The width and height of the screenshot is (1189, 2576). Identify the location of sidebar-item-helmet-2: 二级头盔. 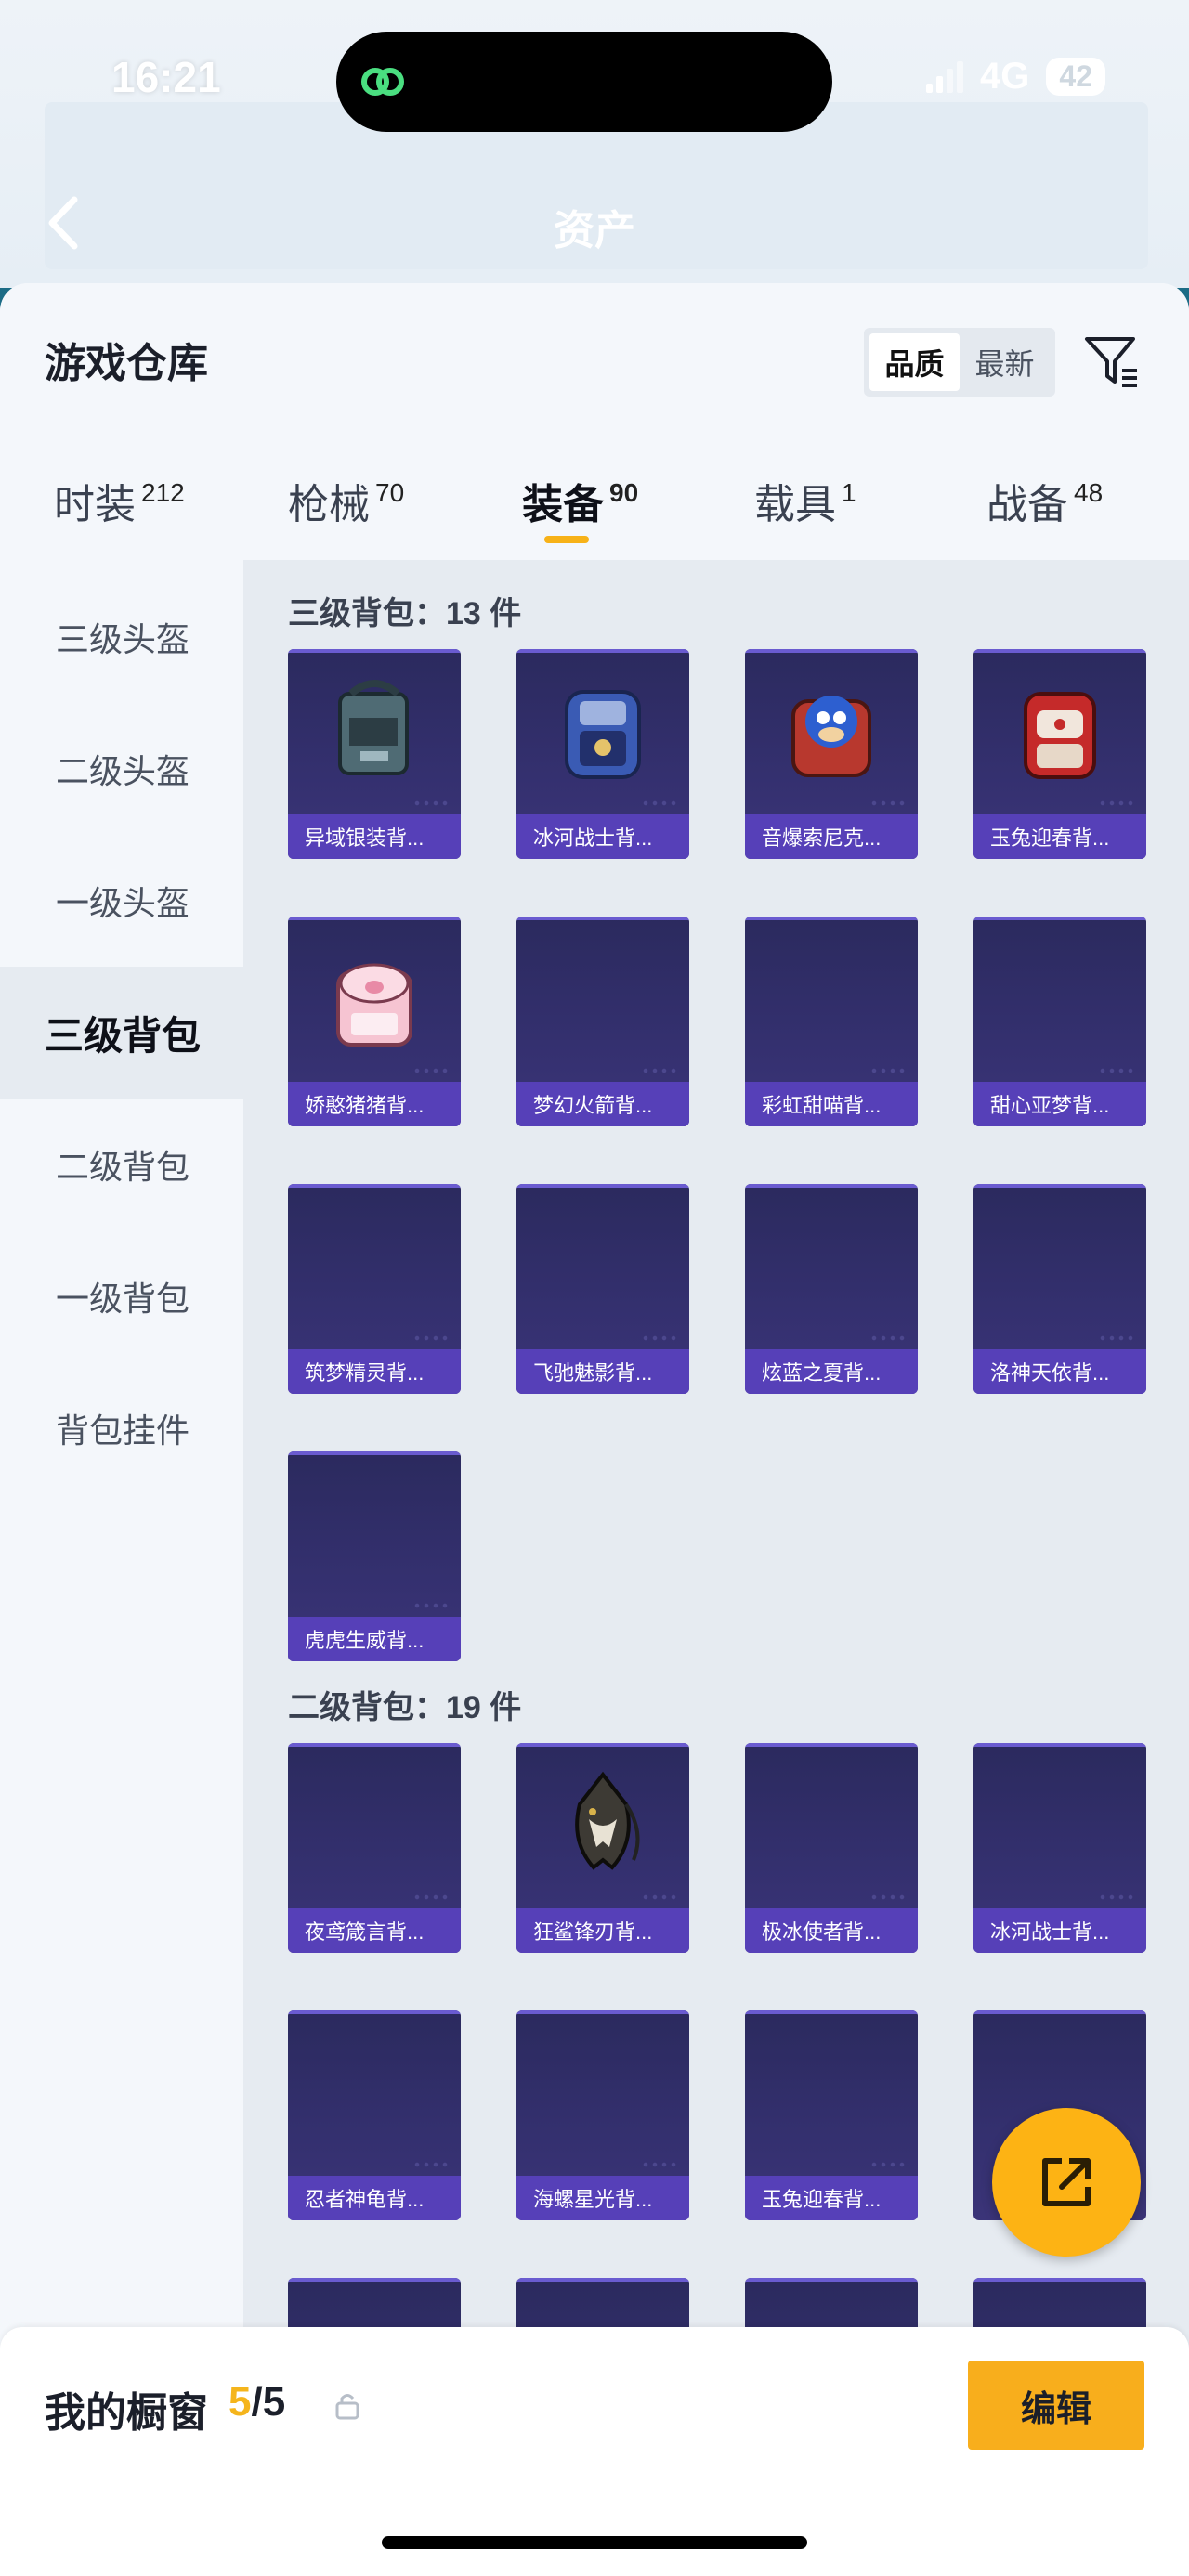
(122, 769).